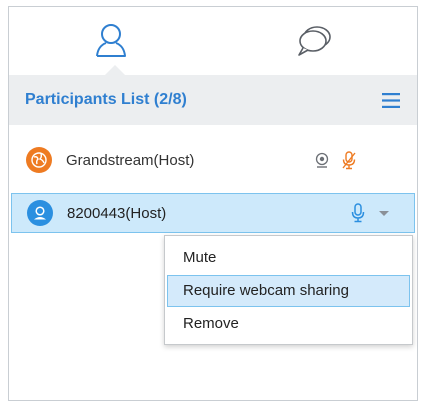  I want to click on participant-row: Grandstream(Host), so click(213, 160).